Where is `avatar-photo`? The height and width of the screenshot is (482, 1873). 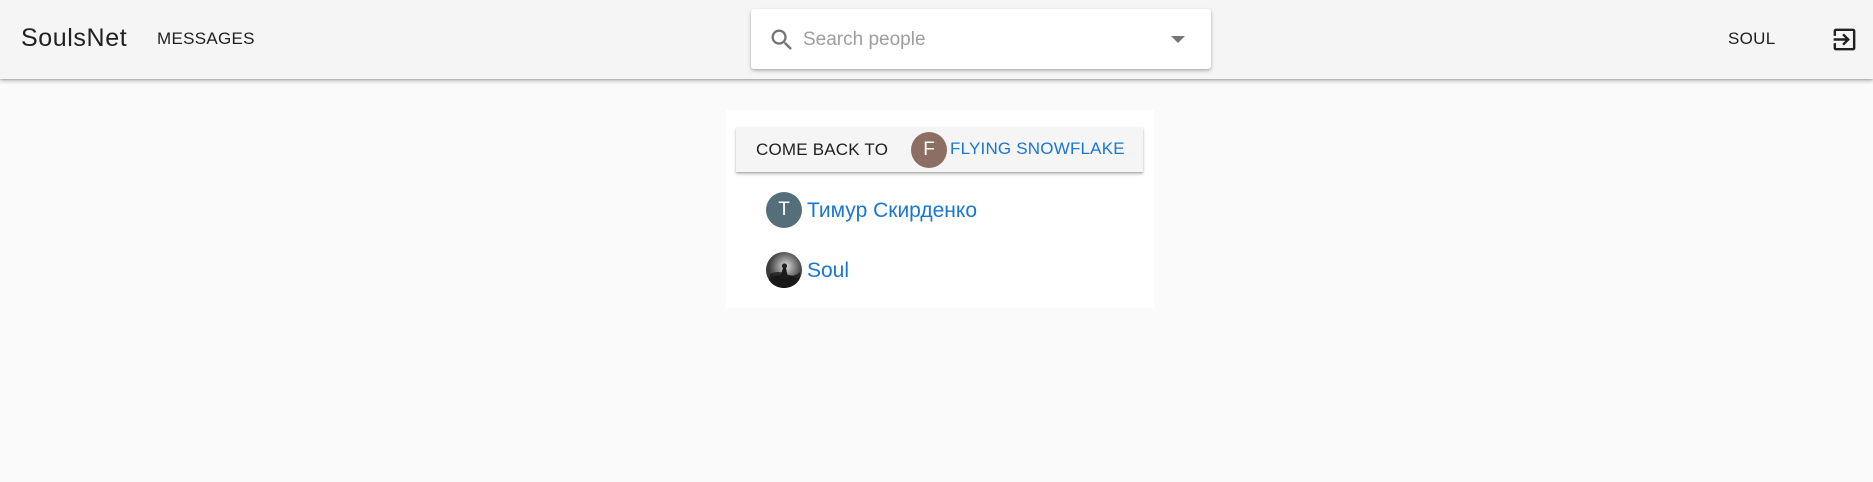 avatar-photo is located at coordinates (784, 270).